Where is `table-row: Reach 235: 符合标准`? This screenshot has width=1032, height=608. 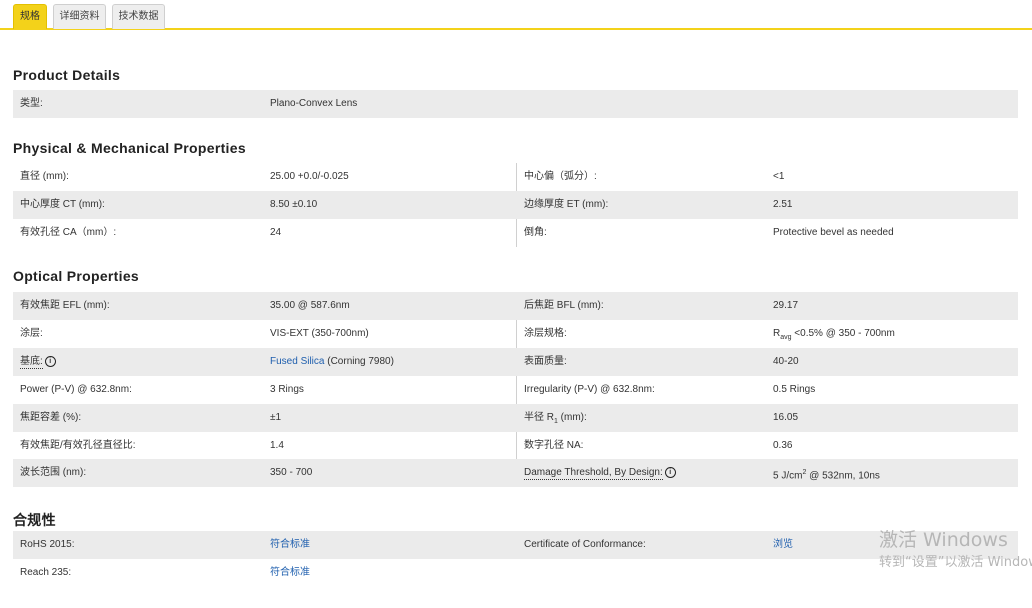
table-row: Reach 235: 符合标准 is located at coordinates (515, 573).